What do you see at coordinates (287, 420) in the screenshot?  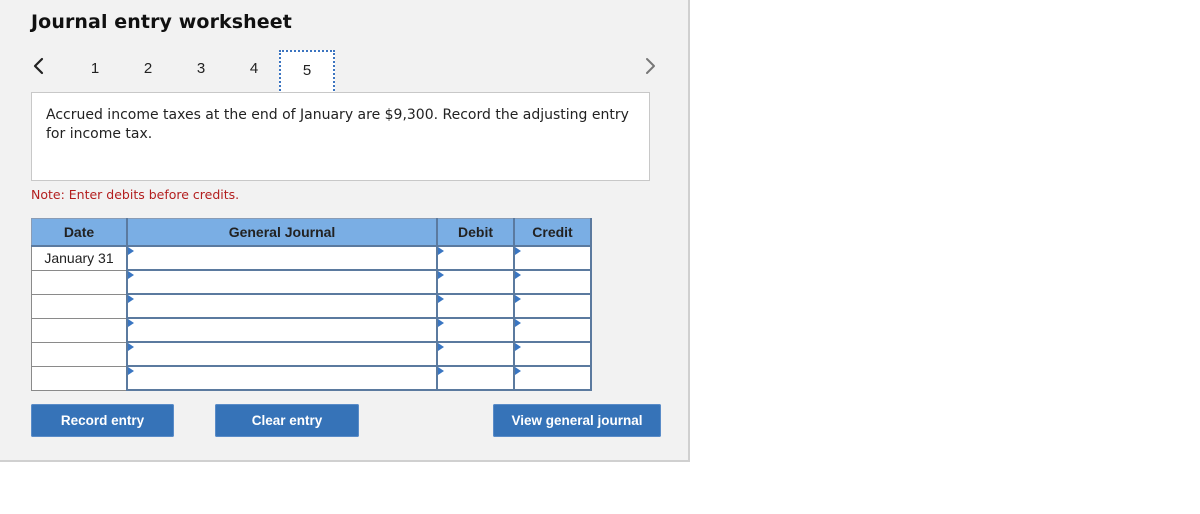 I see `clear-entry-button: Clear entry` at bounding box center [287, 420].